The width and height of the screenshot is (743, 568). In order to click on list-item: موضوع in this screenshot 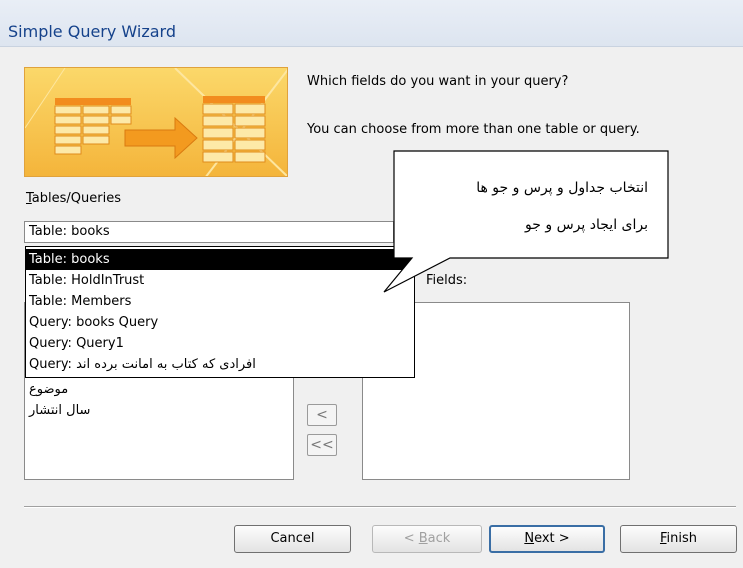, I will do `click(48, 389)`.